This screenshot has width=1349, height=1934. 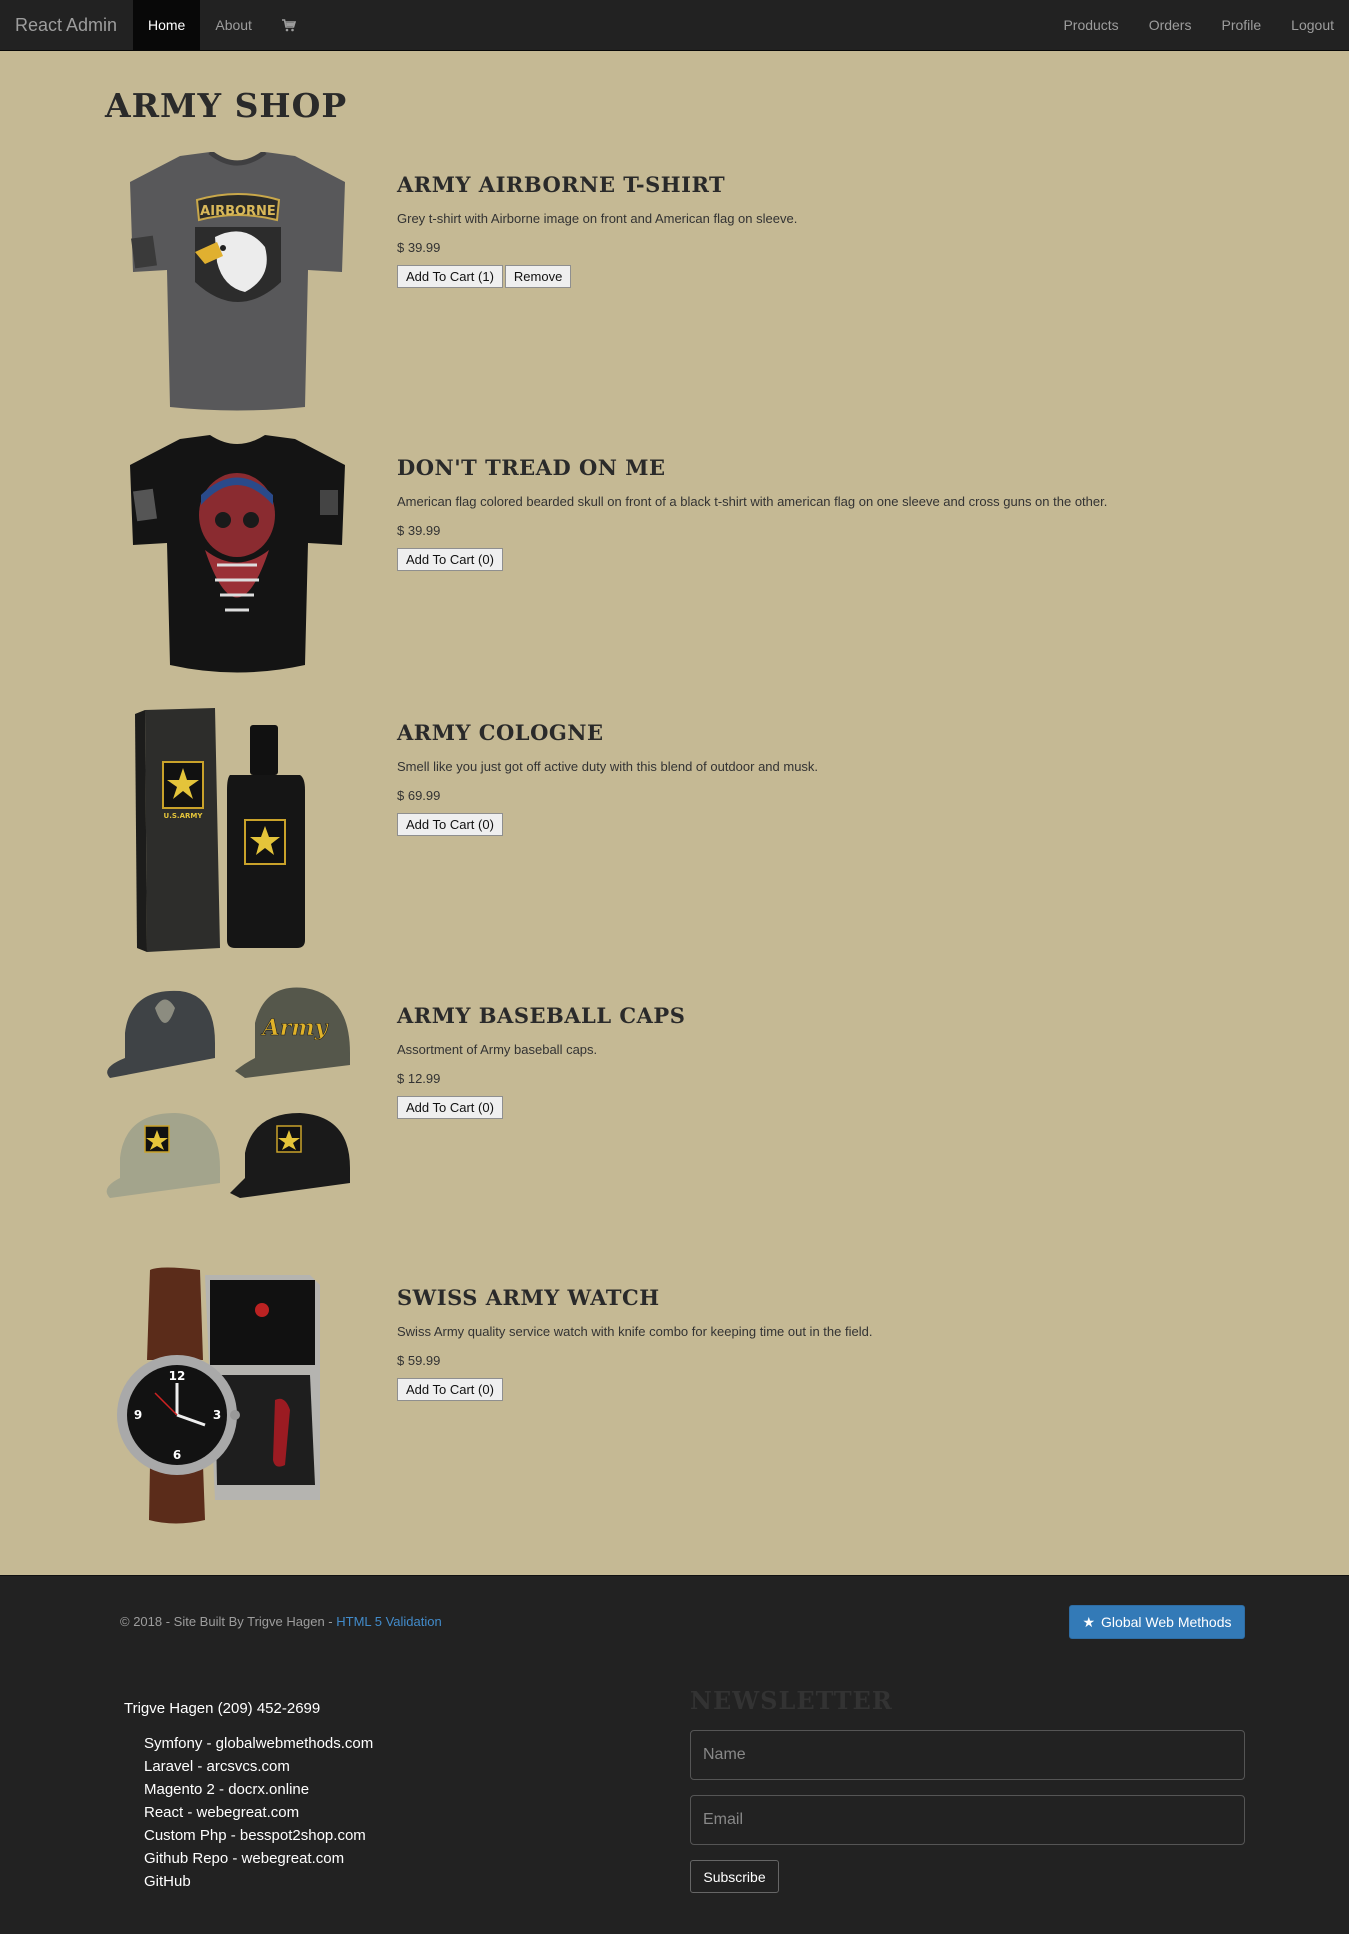 I want to click on global-web-methods-label: Global Web Methods, so click(x=1166, y=1622).